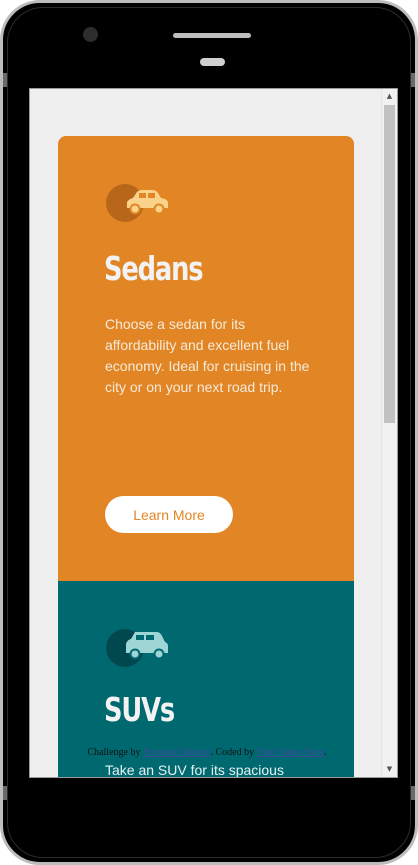 The height and width of the screenshot is (865, 418). What do you see at coordinates (154, 268) in the screenshot?
I see `card-title: Sedans` at bounding box center [154, 268].